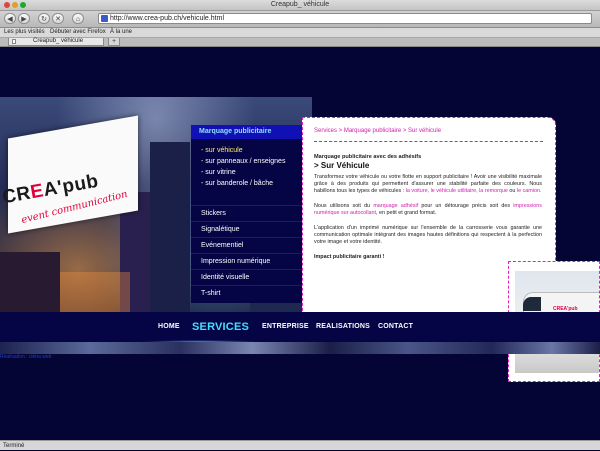 This screenshot has height=451, width=600. What do you see at coordinates (246, 150) in the screenshot?
I see `submenu-item-vehicule: - sur véhicule` at bounding box center [246, 150].